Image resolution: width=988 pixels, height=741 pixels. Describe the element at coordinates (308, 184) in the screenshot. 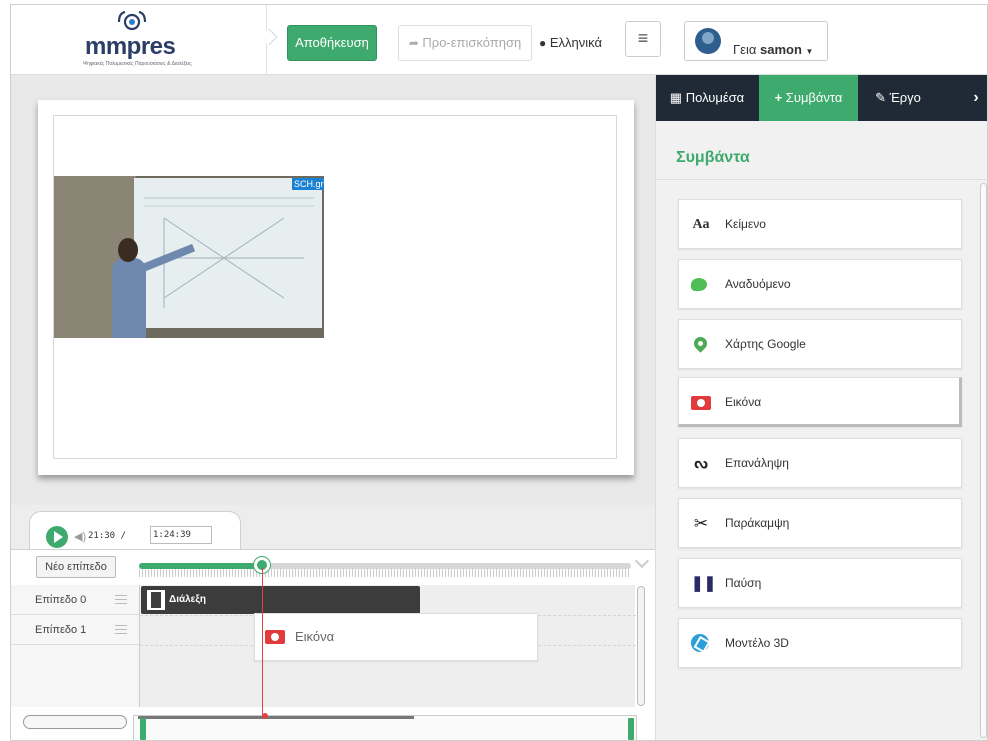

I see `video-watermark-badge: SCH.gr` at that location.